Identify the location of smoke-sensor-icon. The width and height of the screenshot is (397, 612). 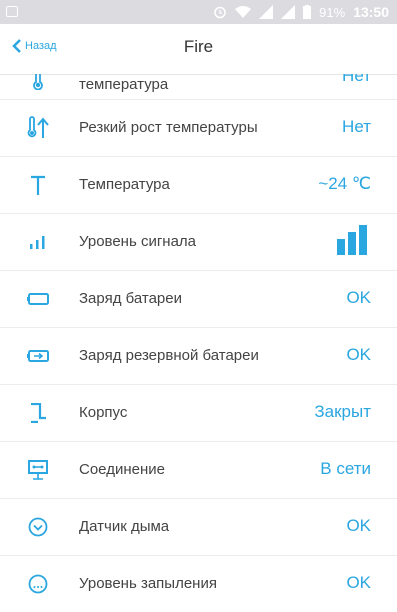
(38, 527).